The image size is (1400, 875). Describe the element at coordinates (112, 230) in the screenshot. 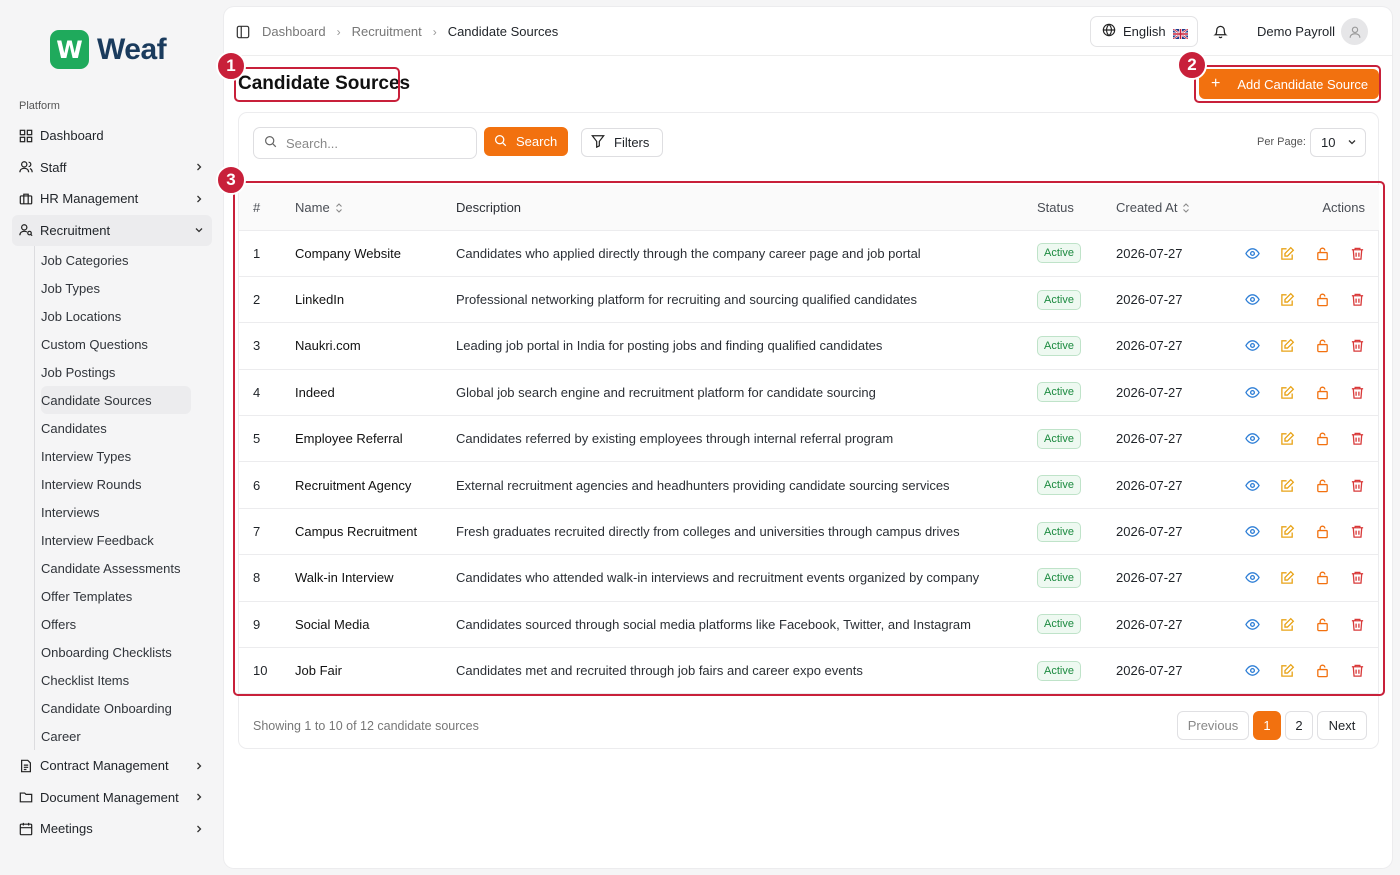

I see `sidebar-item-recruitment: Recruitment` at that location.